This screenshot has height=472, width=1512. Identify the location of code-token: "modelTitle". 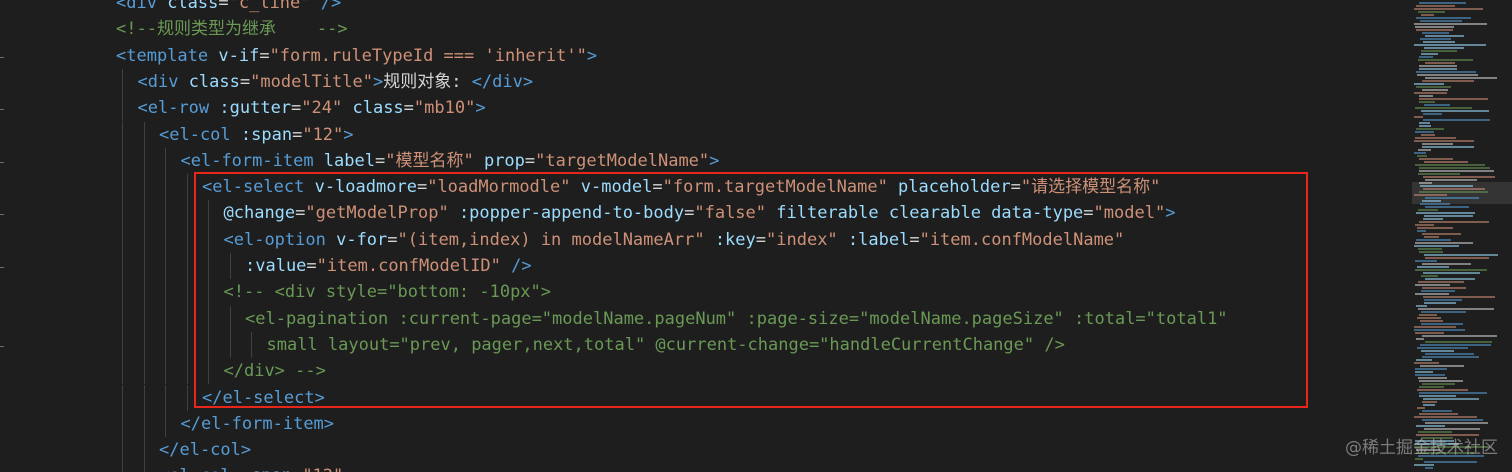
(311, 81).